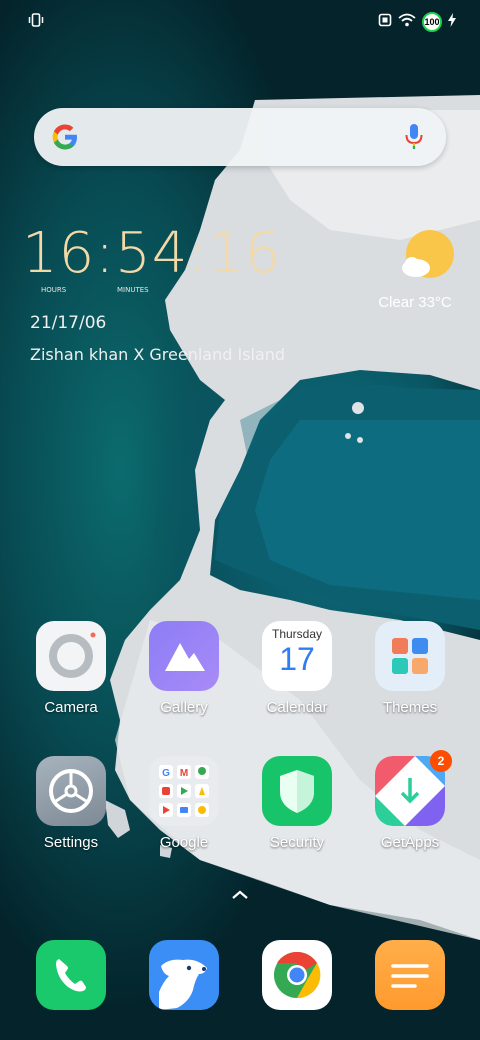 This screenshot has width=480, height=1040. I want to click on vibrate-icon, so click(36, 22).